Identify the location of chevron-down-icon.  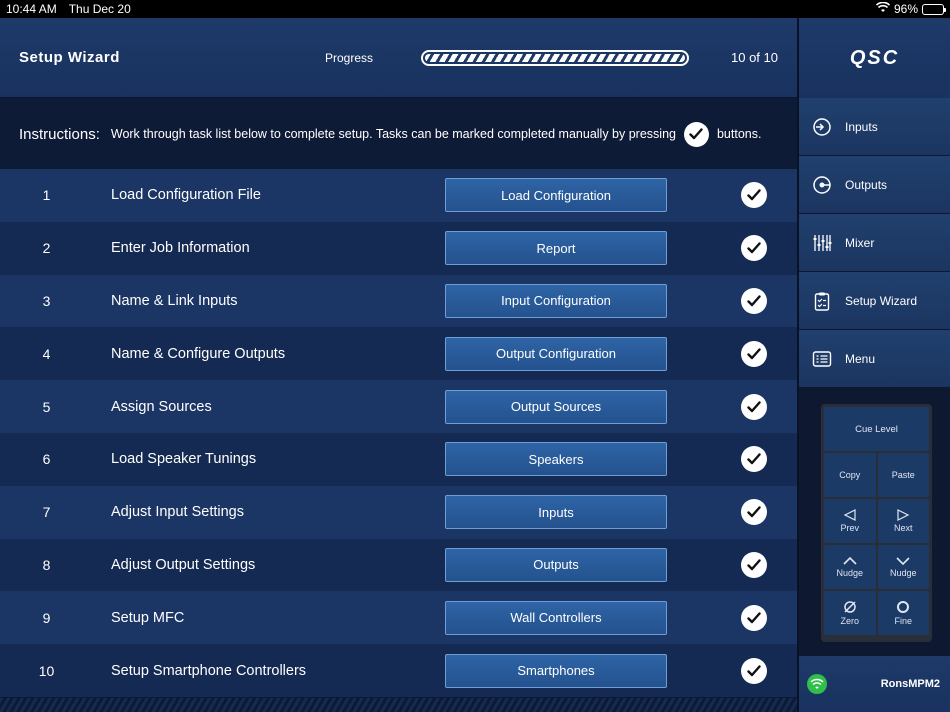
(903, 561).